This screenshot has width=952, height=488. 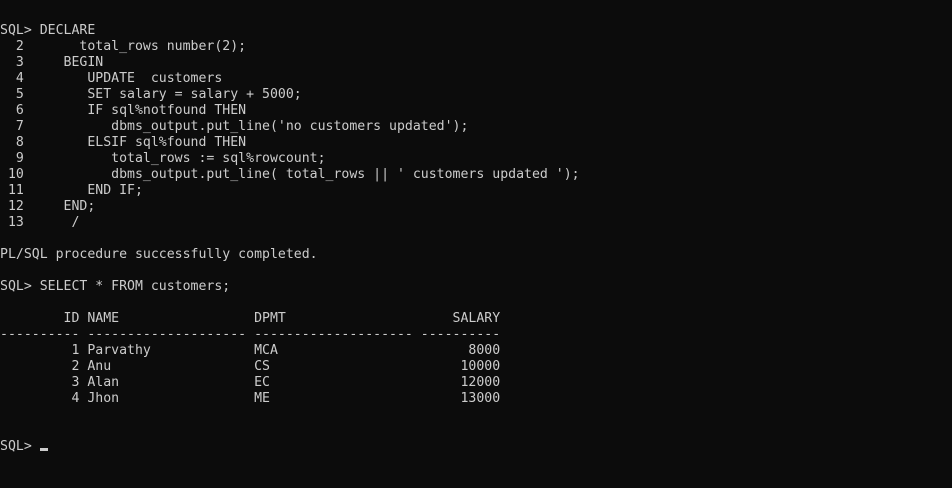 I want to click on terminal-line: 9 total_rows := sql%rowcount;, so click(x=163, y=158).